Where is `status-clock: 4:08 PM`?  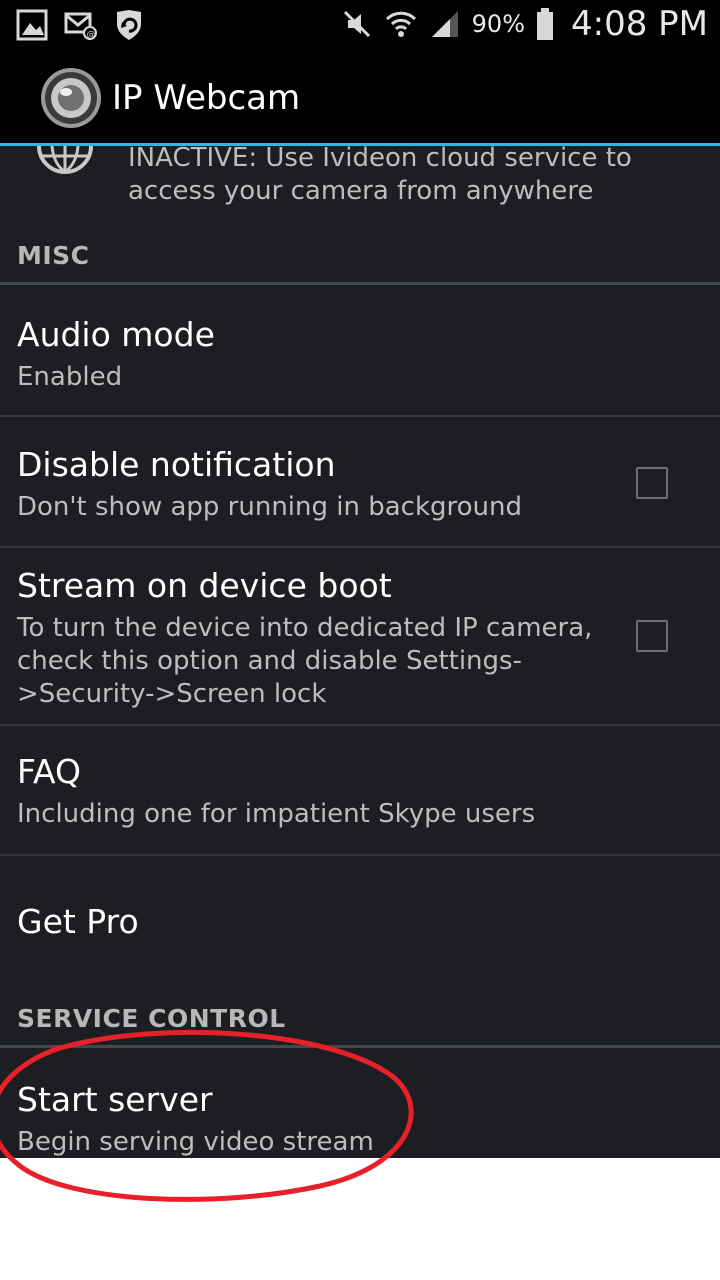 status-clock: 4:08 PM is located at coordinates (639, 24).